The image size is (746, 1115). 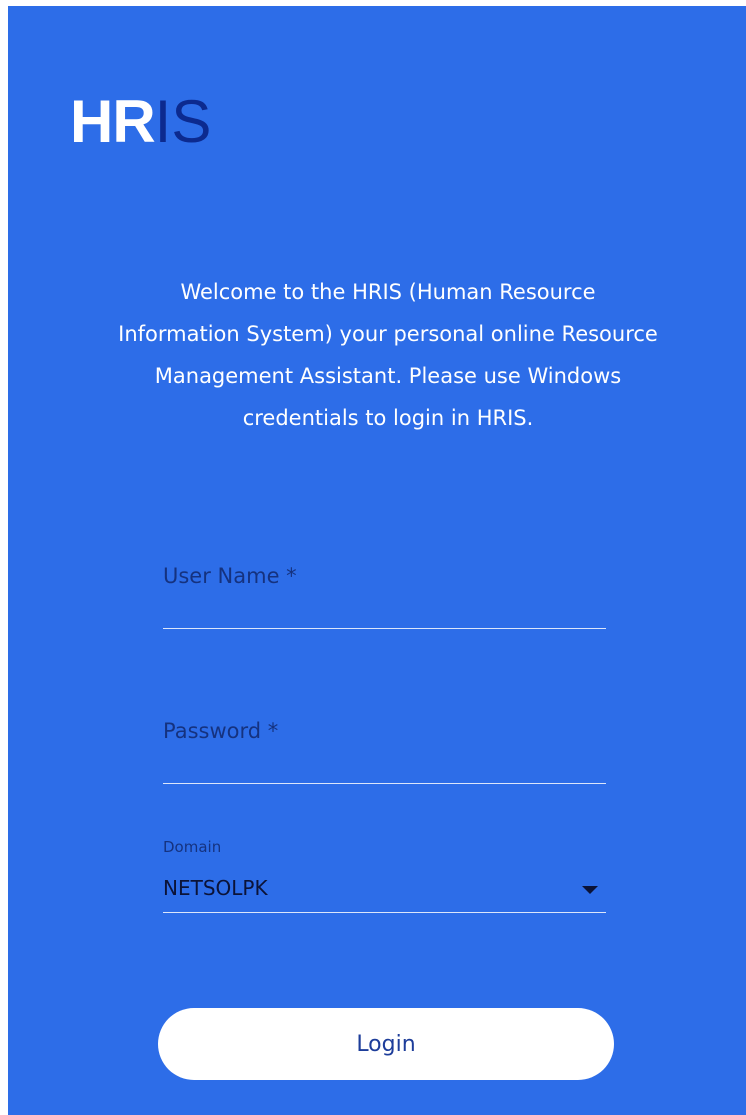 I want to click on password-field-container, so click(x=384, y=746).